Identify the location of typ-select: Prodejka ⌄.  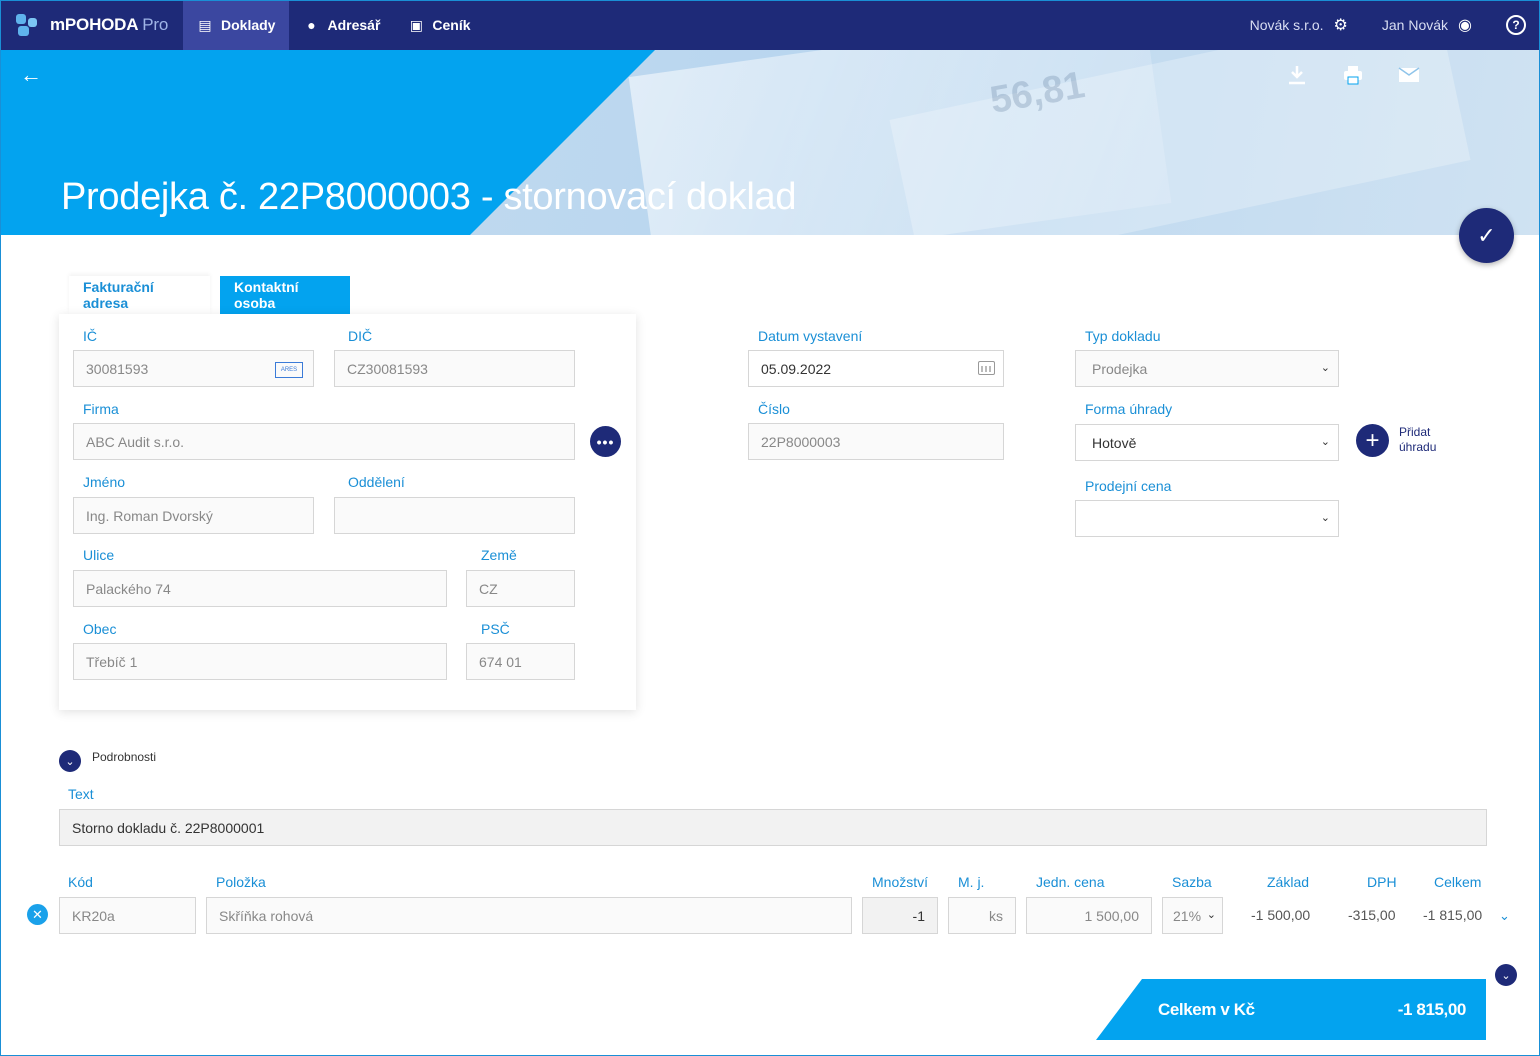
(1207, 368).